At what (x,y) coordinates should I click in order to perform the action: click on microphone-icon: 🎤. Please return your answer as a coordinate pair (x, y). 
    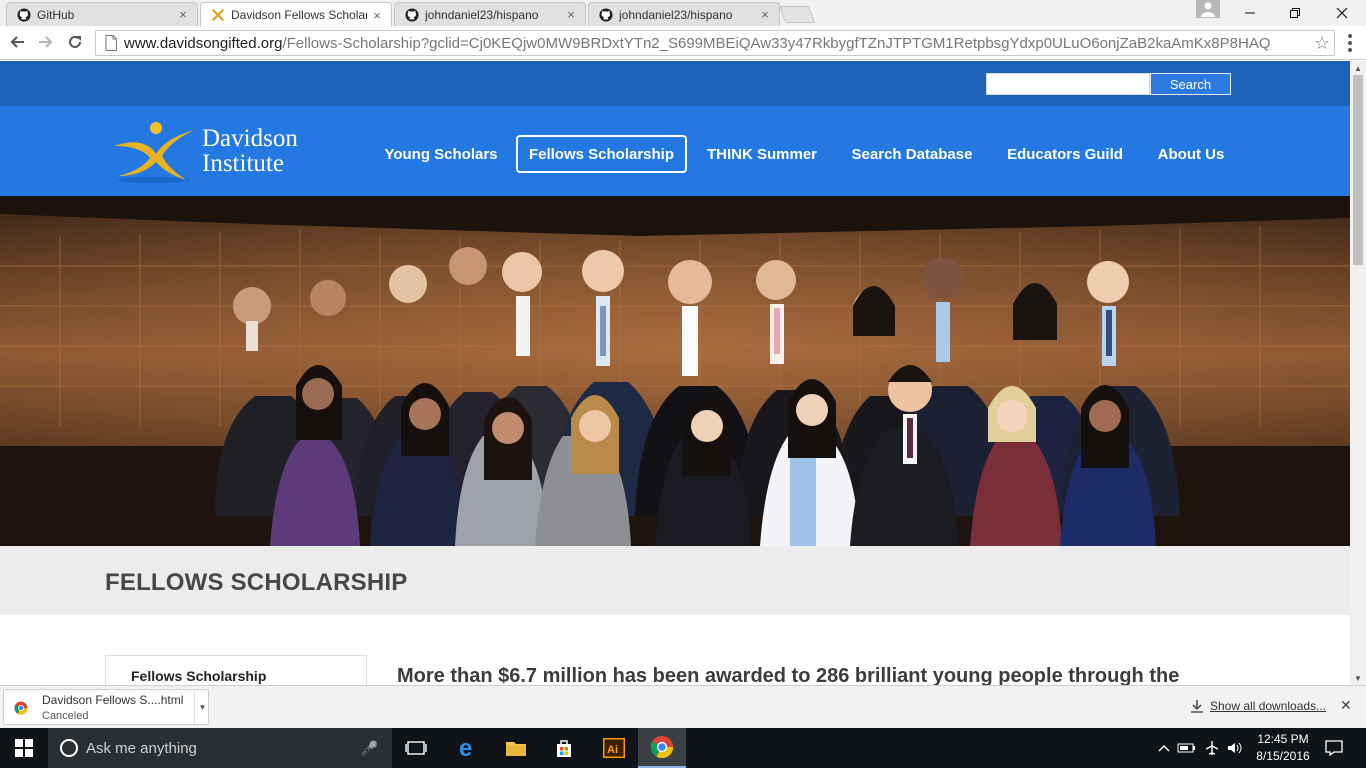
    Looking at the image, I should click on (369, 748).